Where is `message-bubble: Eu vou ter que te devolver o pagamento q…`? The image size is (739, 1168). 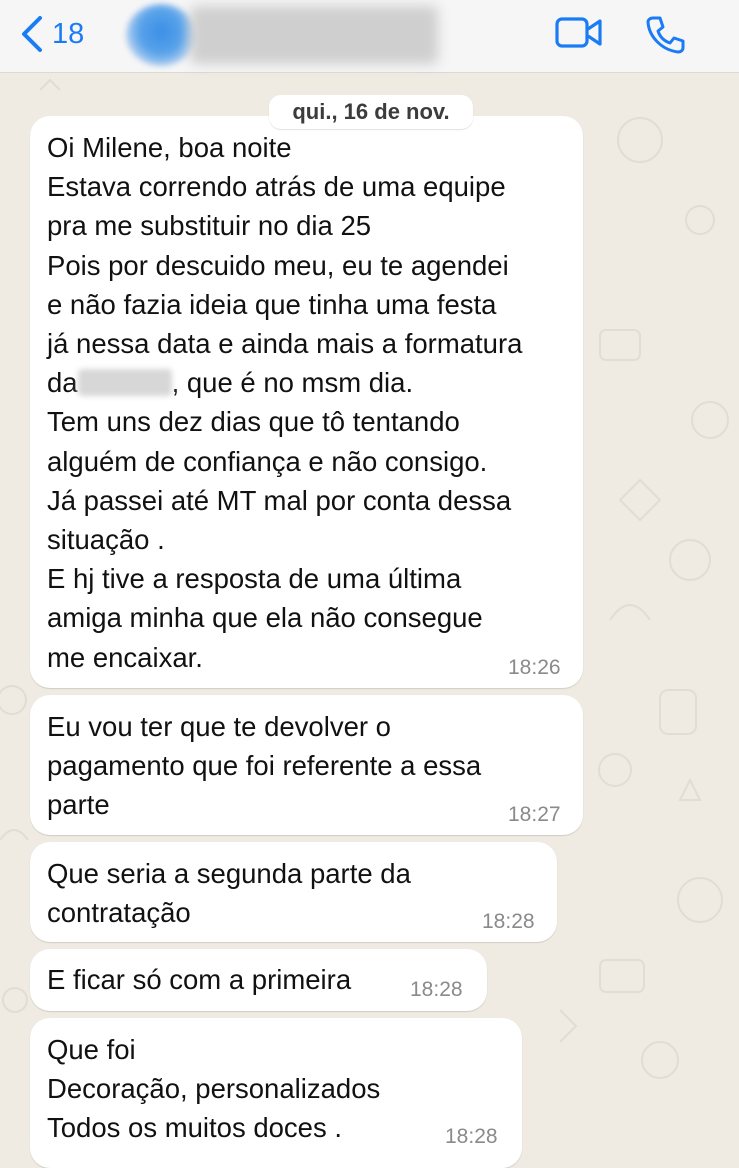 message-bubble: Eu vou ter que te devolver o pagamento q… is located at coordinates (306, 765).